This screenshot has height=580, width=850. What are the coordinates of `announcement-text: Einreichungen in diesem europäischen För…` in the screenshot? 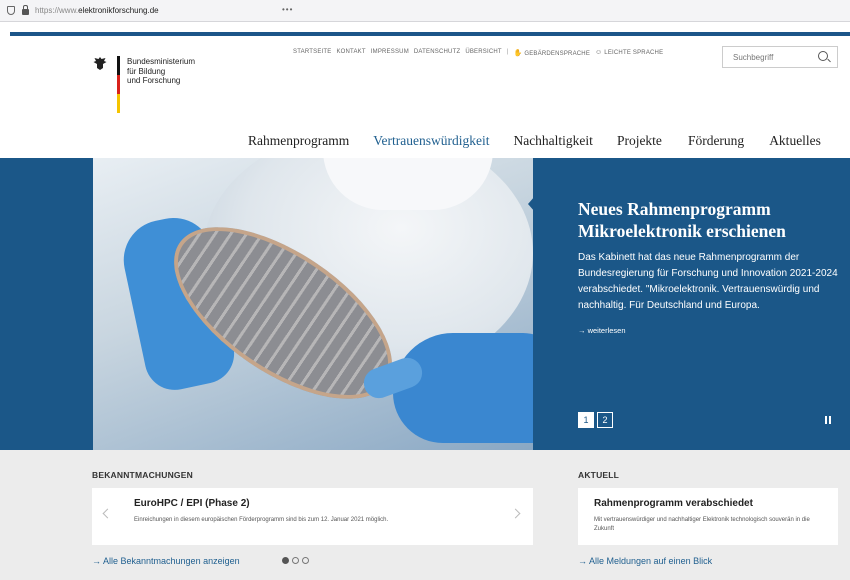 It's located at (261, 520).